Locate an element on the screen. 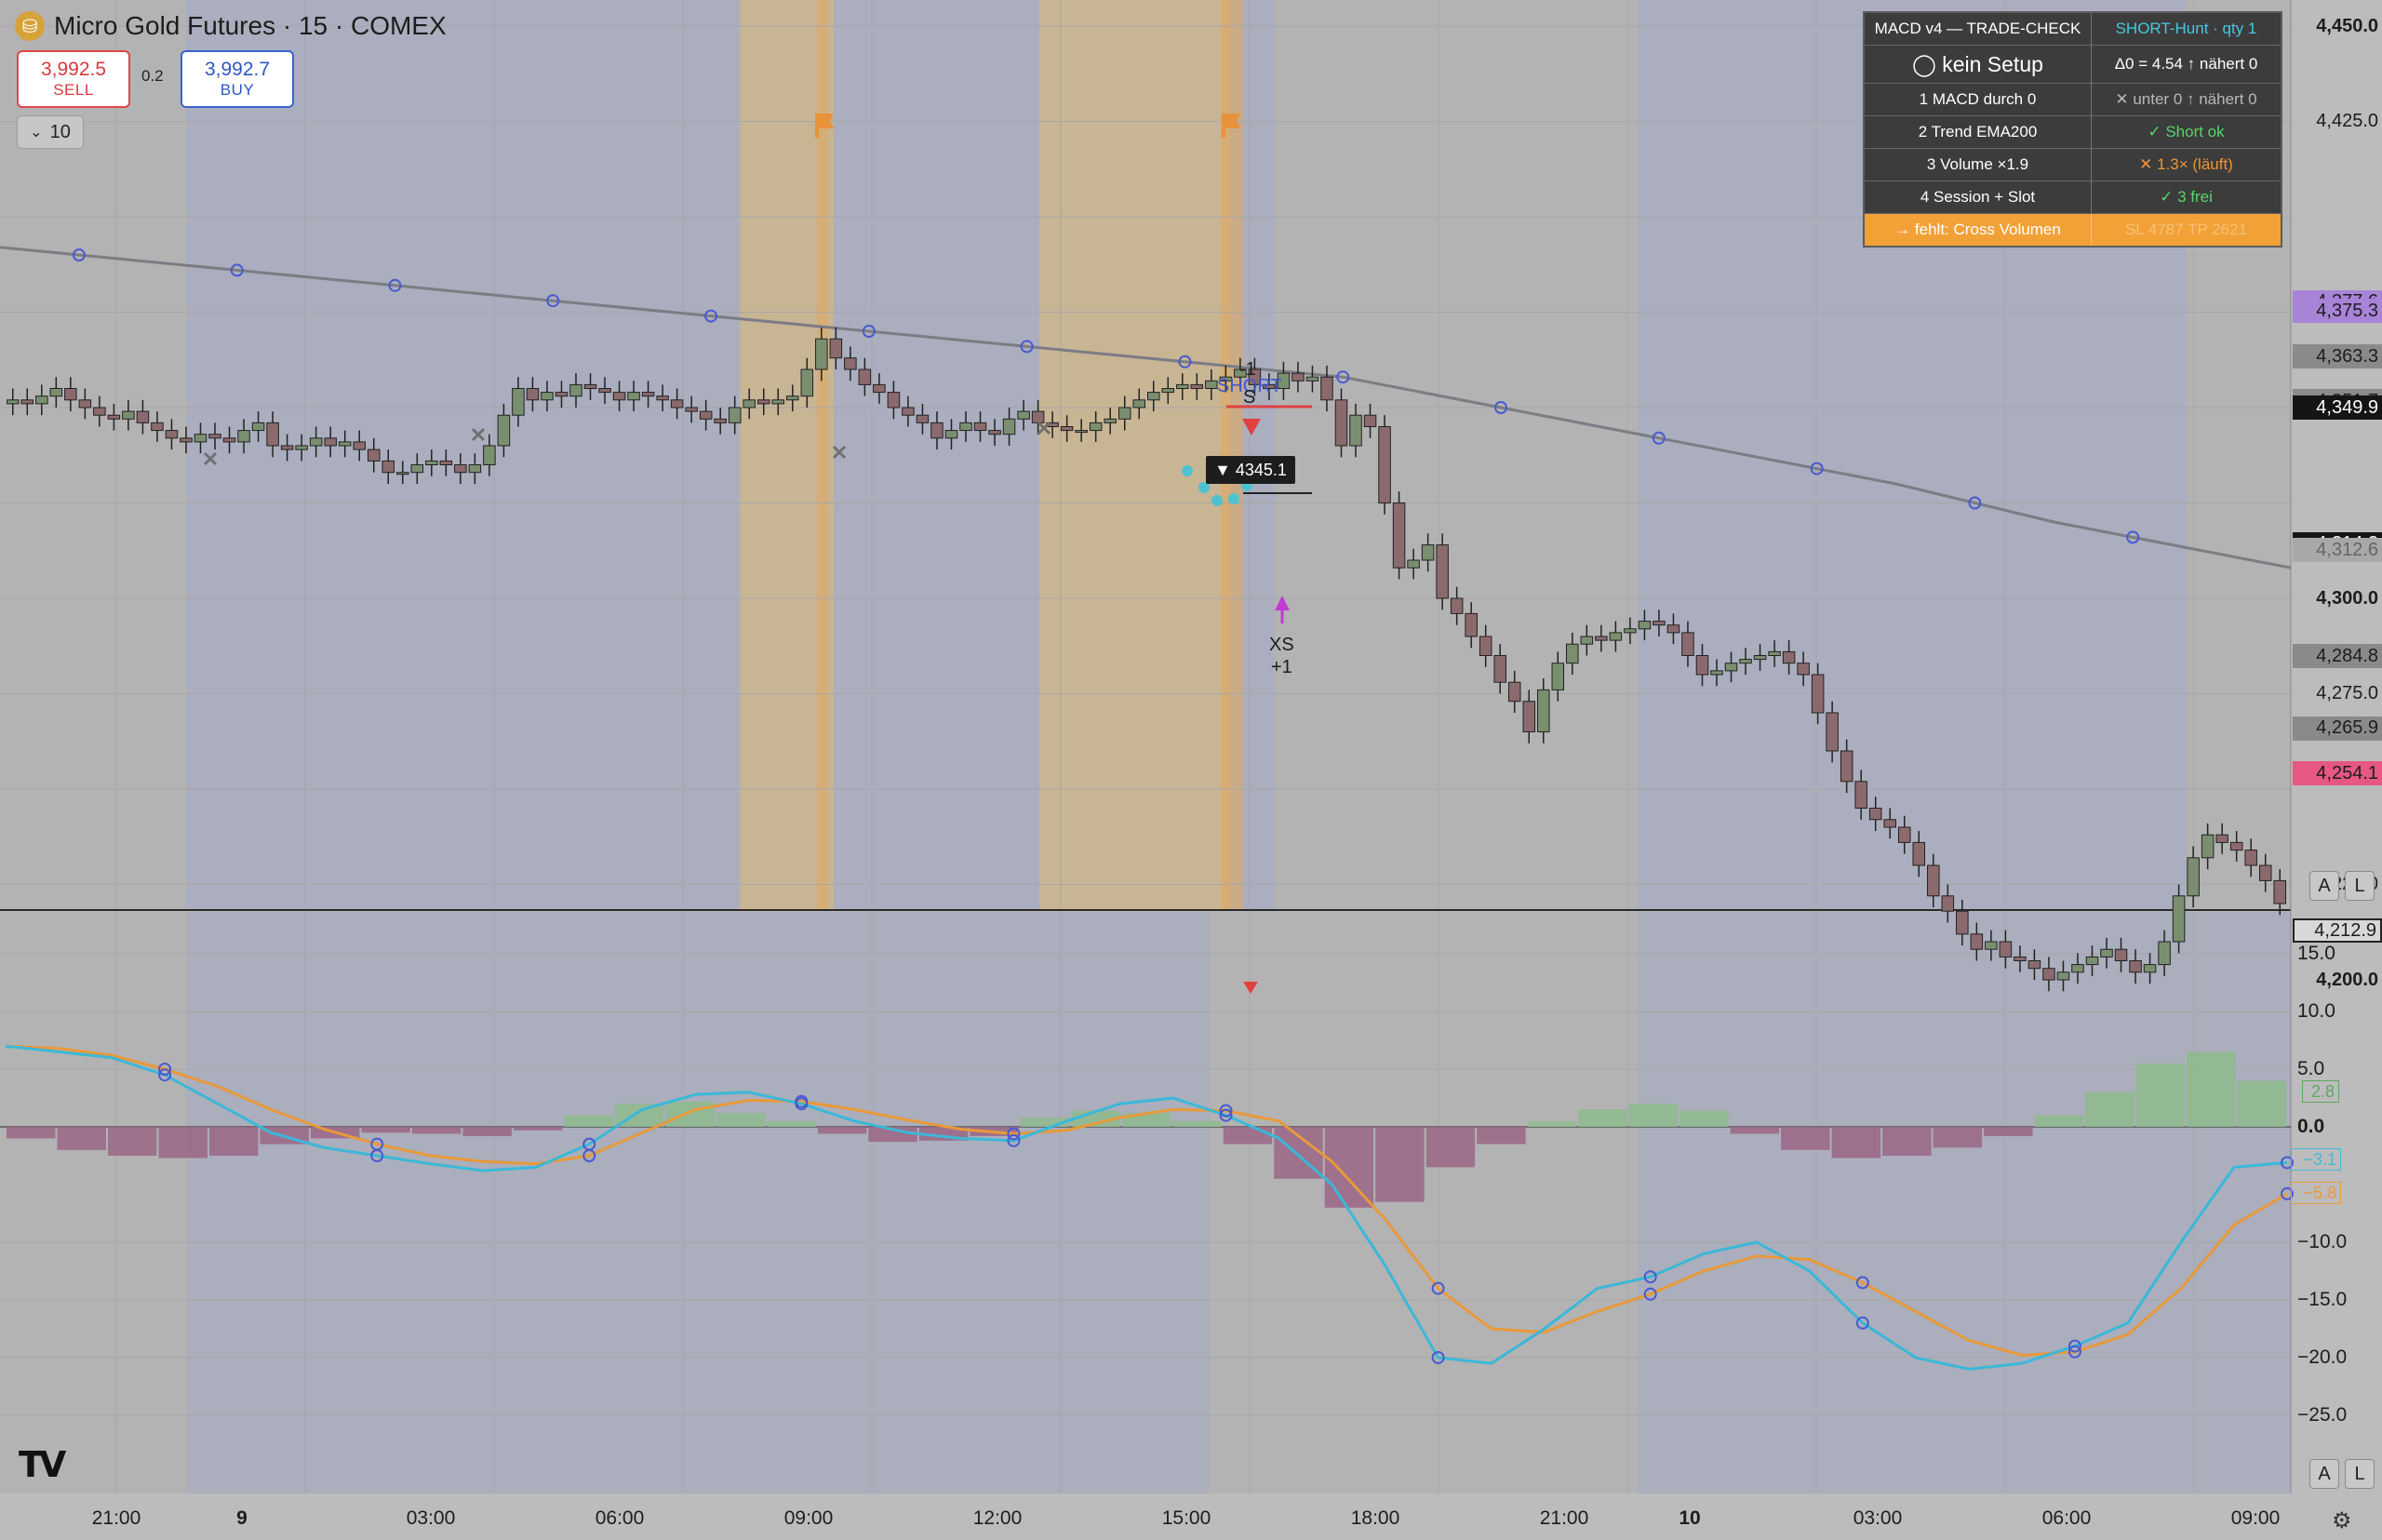 The width and height of the screenshot is (2382, 1540). check-row: 4 Session + Slot ✓ 3 frei is located at coordinates (2073, 197).